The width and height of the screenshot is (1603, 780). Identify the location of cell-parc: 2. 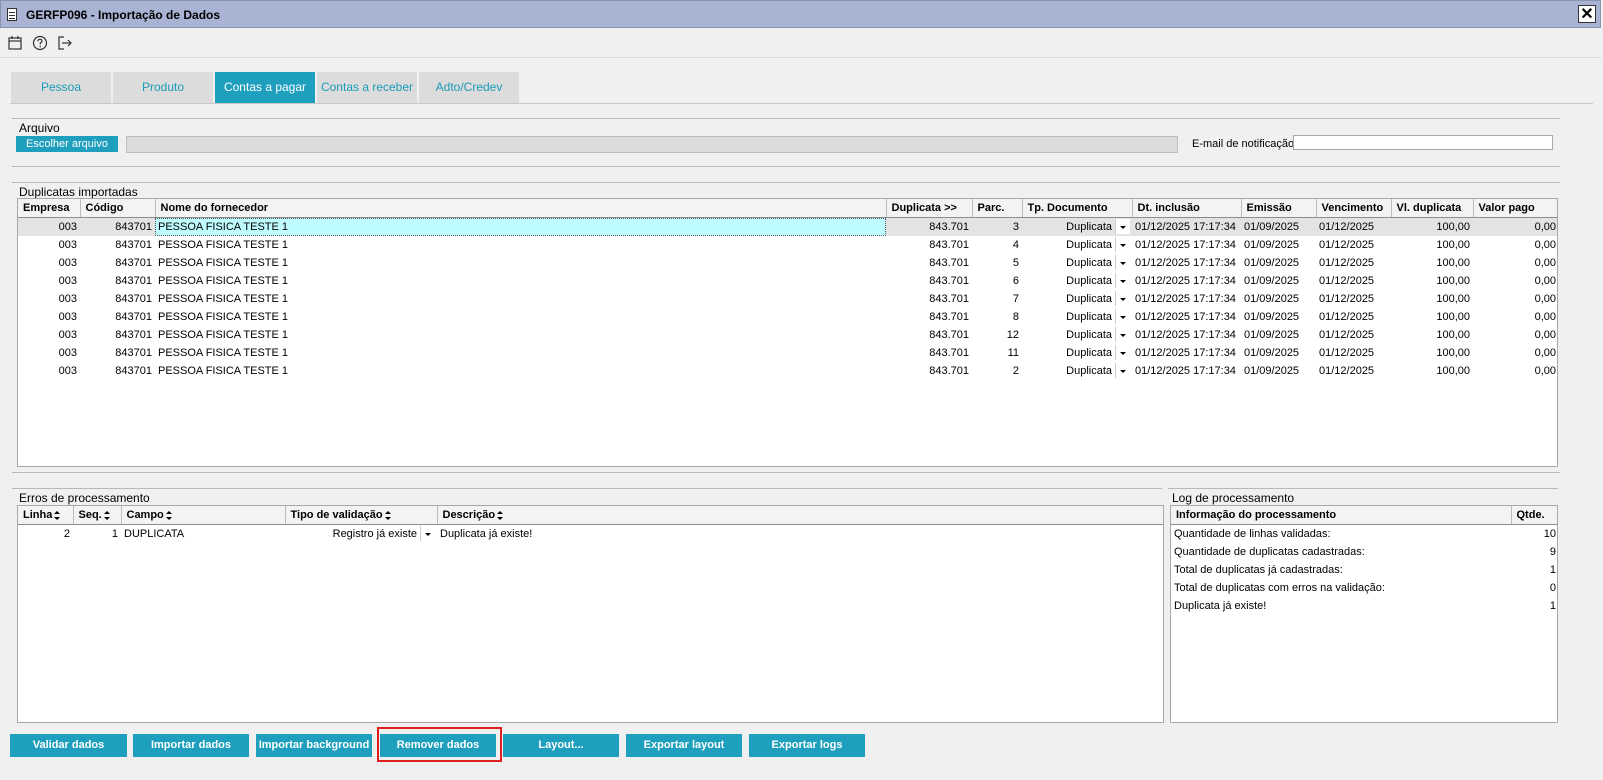
(997, 371).